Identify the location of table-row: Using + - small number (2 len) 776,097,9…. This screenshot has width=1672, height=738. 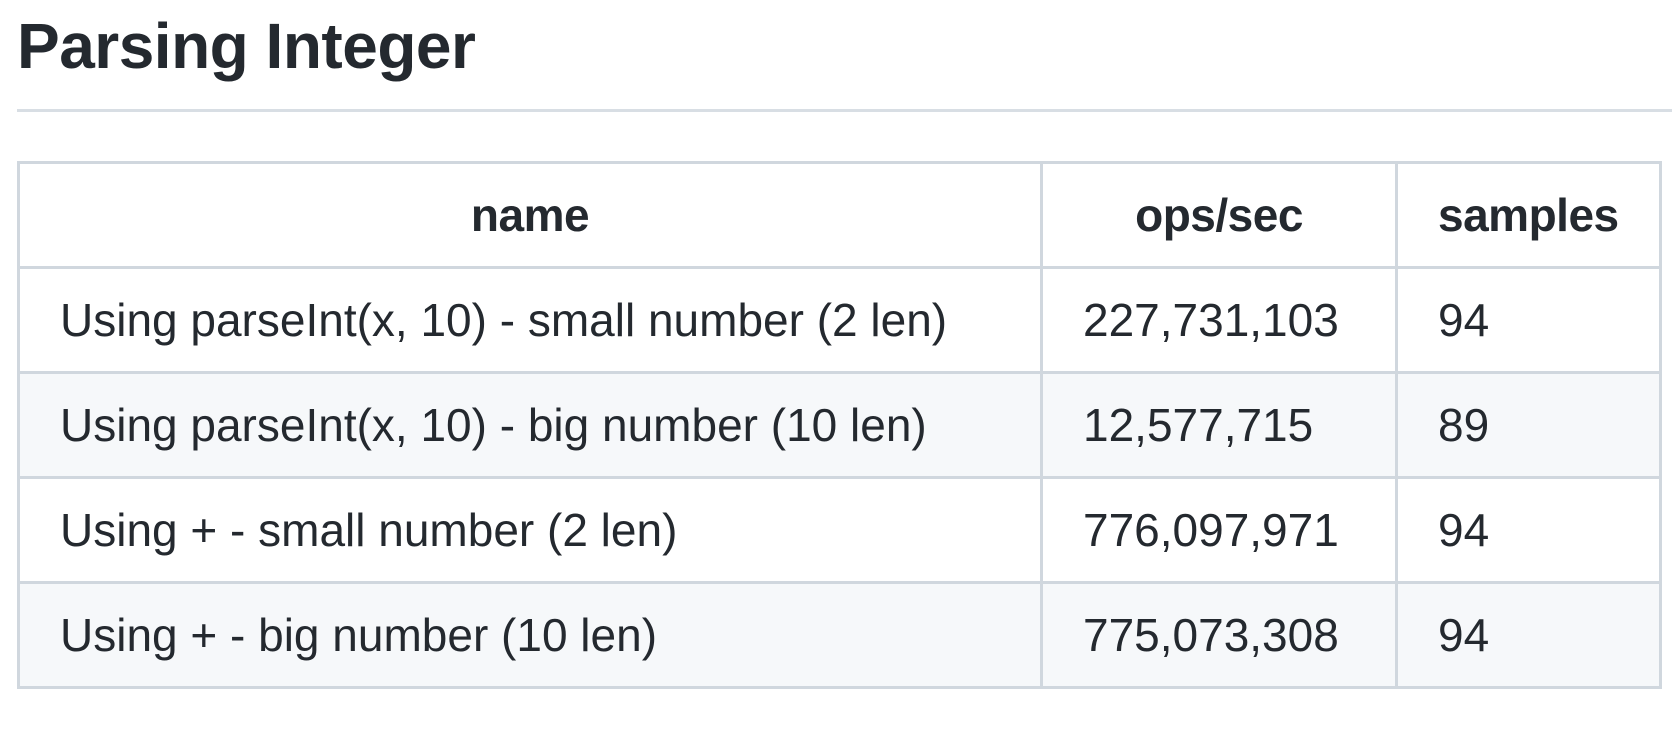
(839, 530).